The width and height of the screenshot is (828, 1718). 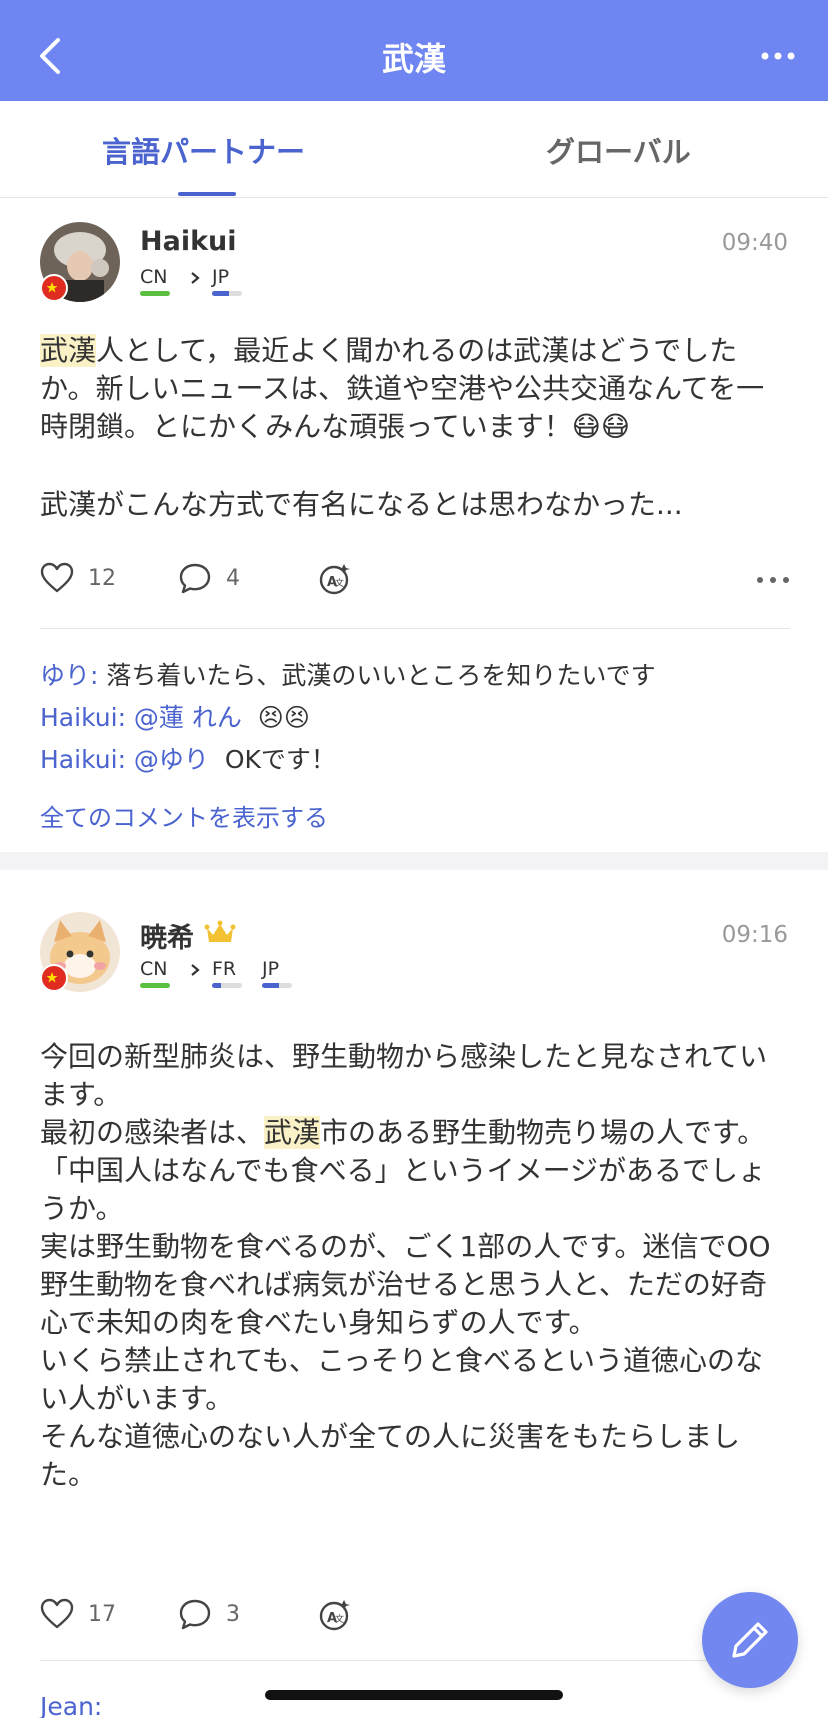 I want to click on post-actions: 17 3 A文, so click(x=415, y=1618).